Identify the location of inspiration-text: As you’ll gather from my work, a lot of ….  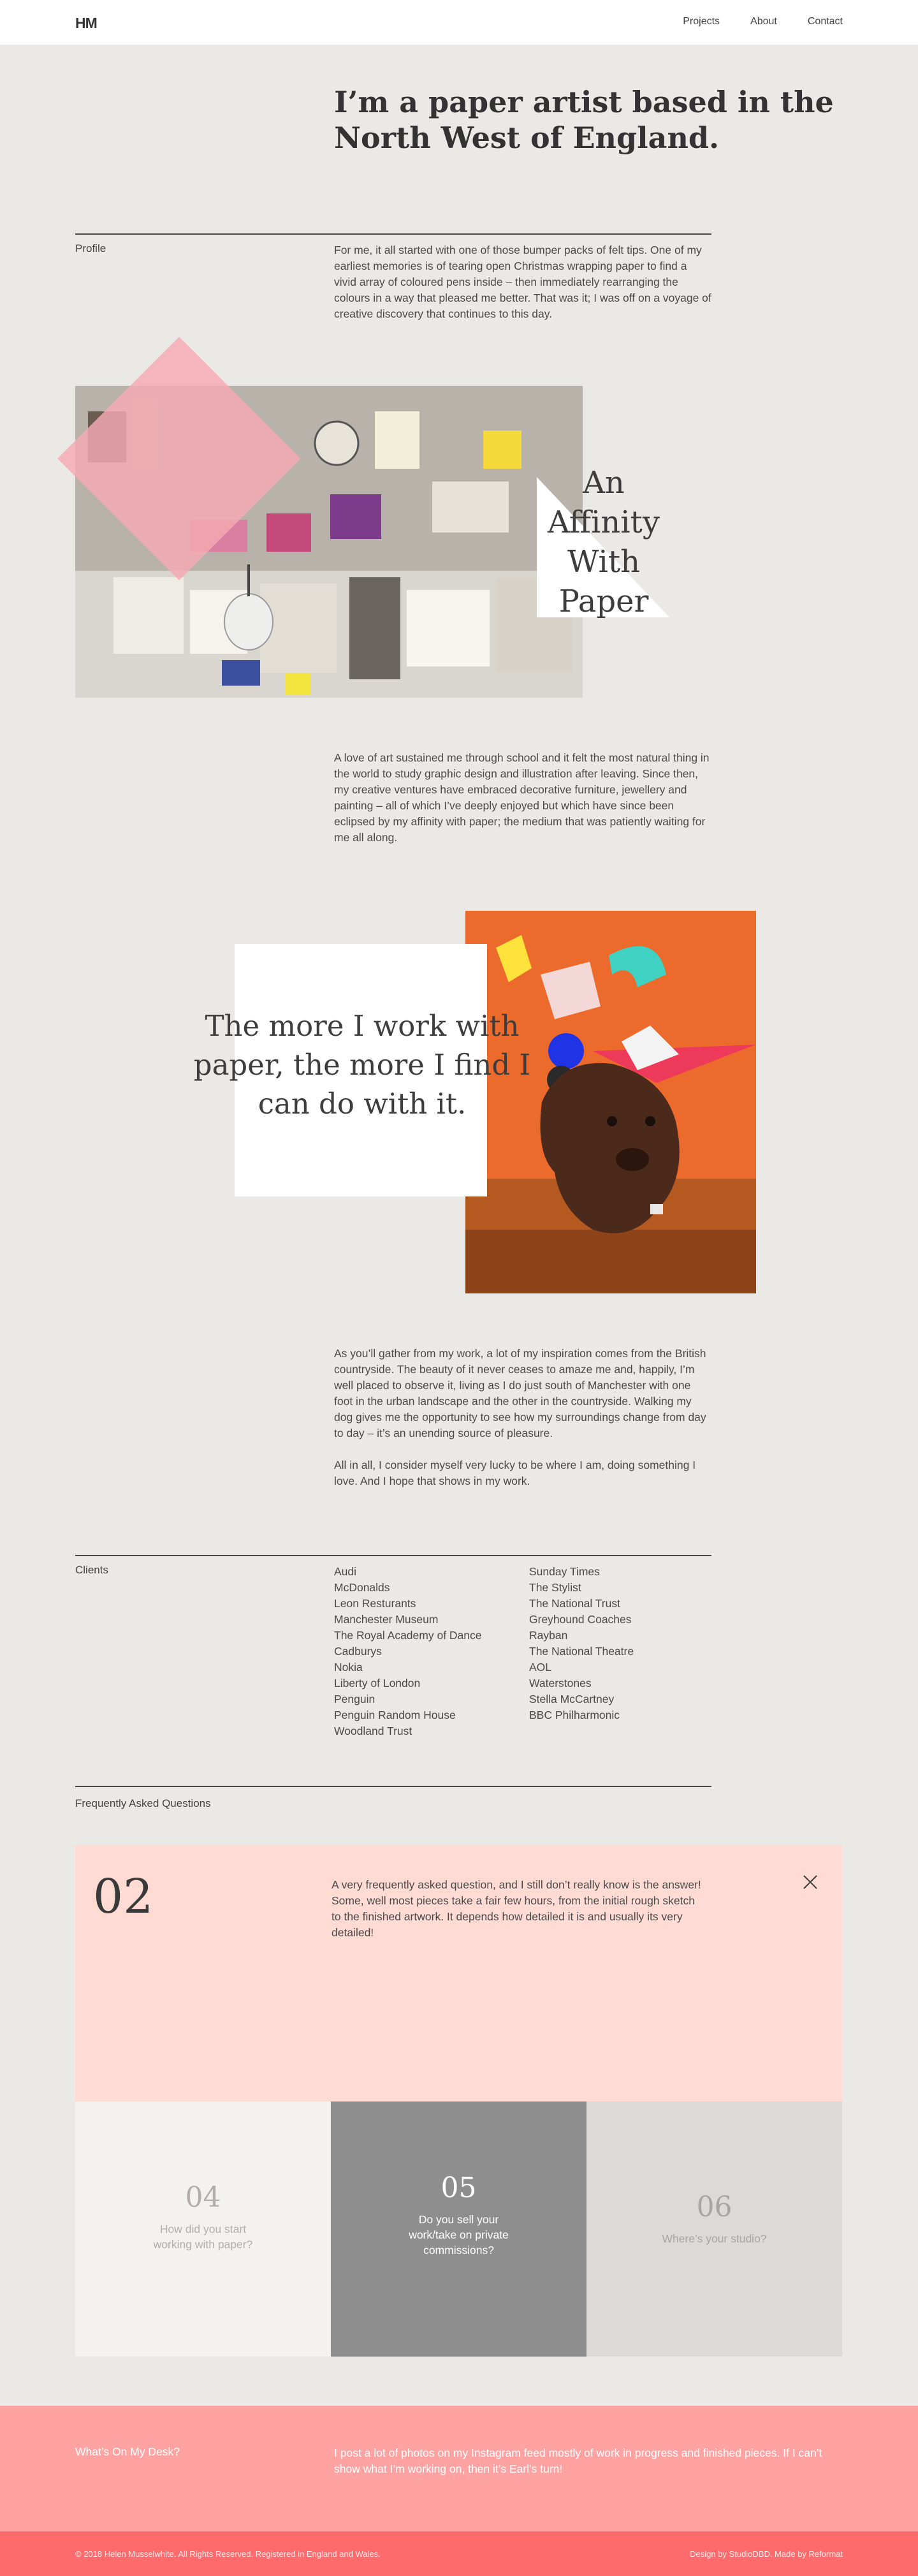
(522, 1417).